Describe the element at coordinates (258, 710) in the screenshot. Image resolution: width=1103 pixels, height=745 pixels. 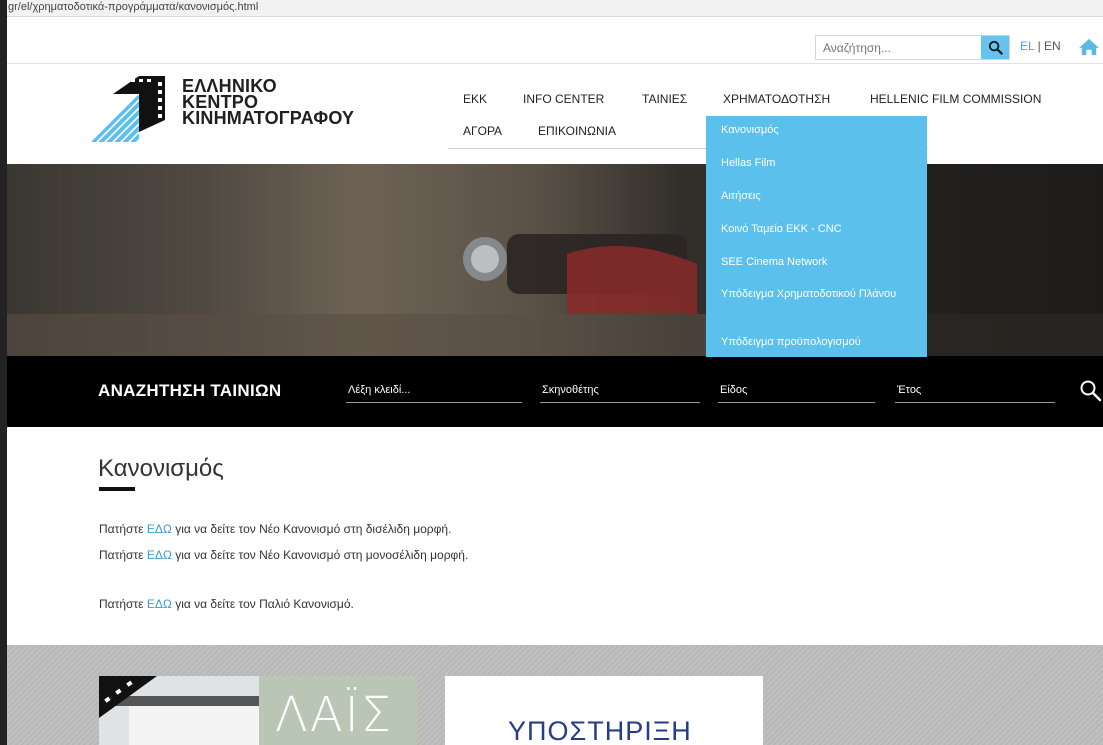
I see `feature-card-lais: ΛΑΪΣ` at that location.